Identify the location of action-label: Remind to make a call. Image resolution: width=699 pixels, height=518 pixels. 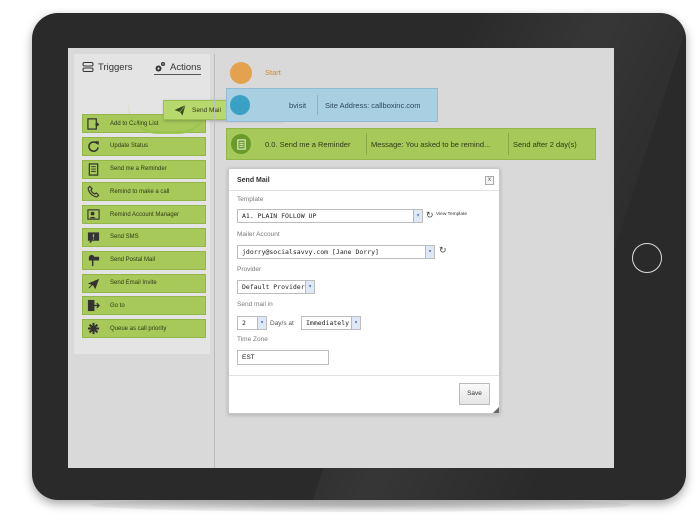
(140, 191).